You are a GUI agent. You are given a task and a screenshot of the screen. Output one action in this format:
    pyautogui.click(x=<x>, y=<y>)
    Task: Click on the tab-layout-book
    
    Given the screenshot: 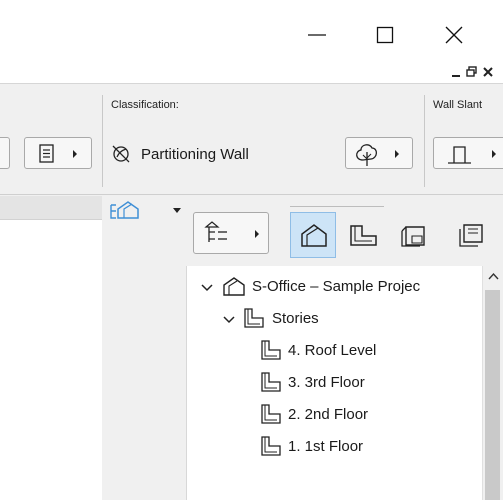 What is the action you would take?
    pyautogui.click(x=415, y=235)
    